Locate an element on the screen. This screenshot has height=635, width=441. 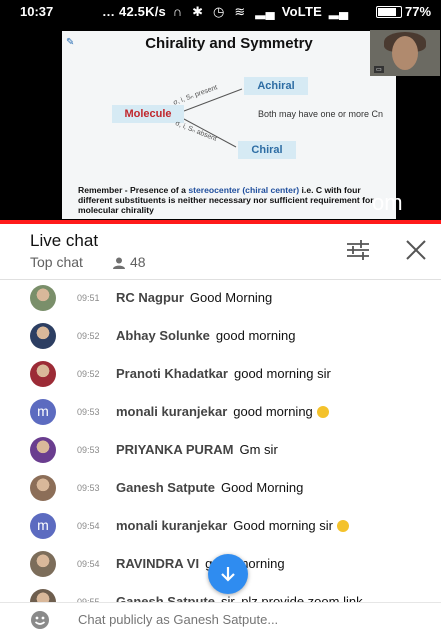
scroll-to-bottom-button is located at coordinates (228, 574).